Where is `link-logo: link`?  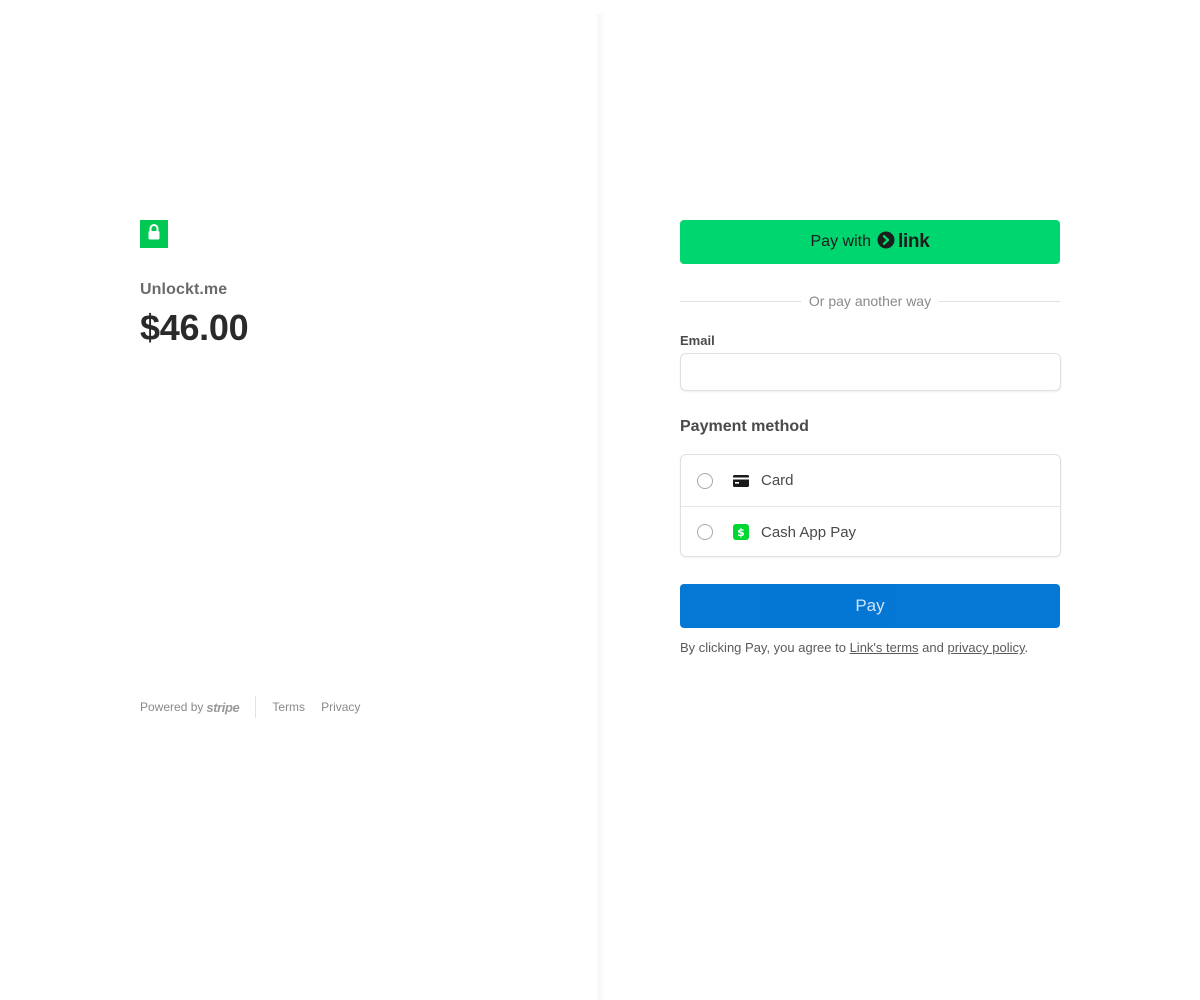 link-logo: link is located at coordinates (903, 242).